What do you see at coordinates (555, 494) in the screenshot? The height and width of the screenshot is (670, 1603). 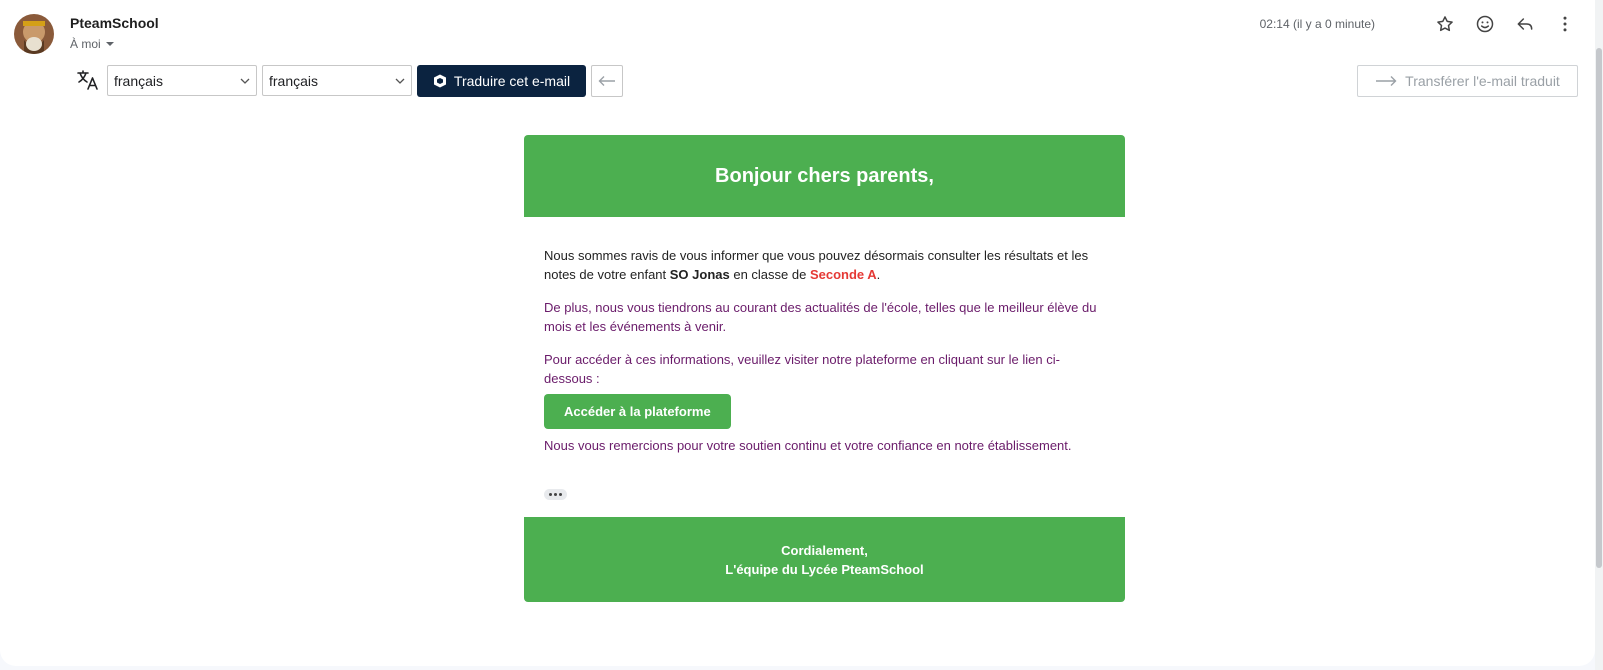 I see `show-trimmed-content-button` at bounding box center [555, 494].